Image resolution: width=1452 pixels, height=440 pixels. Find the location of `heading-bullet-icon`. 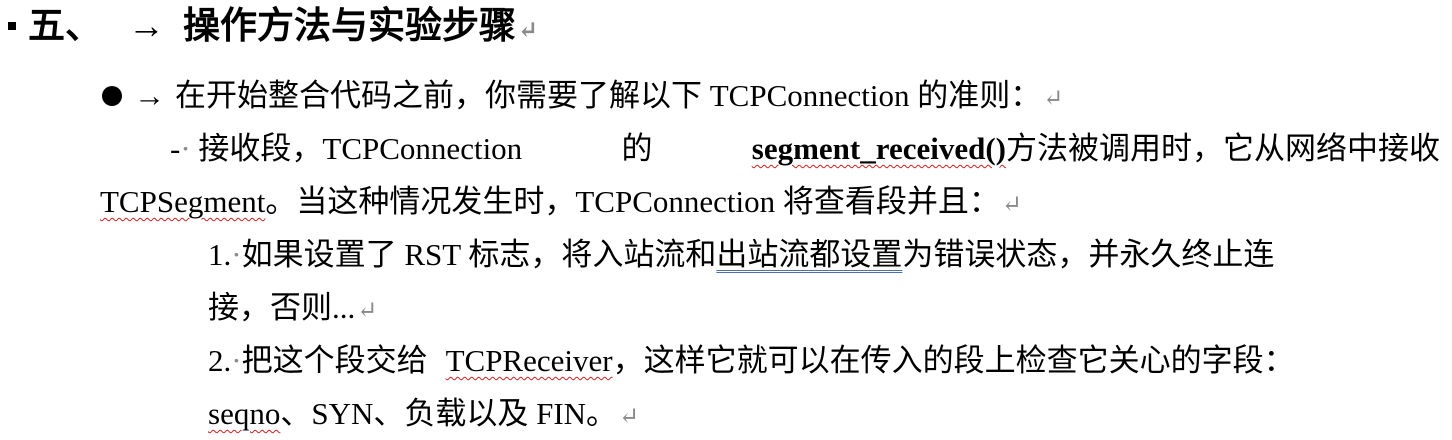

heading-bullet-icon is located at coordinates (12, 25).